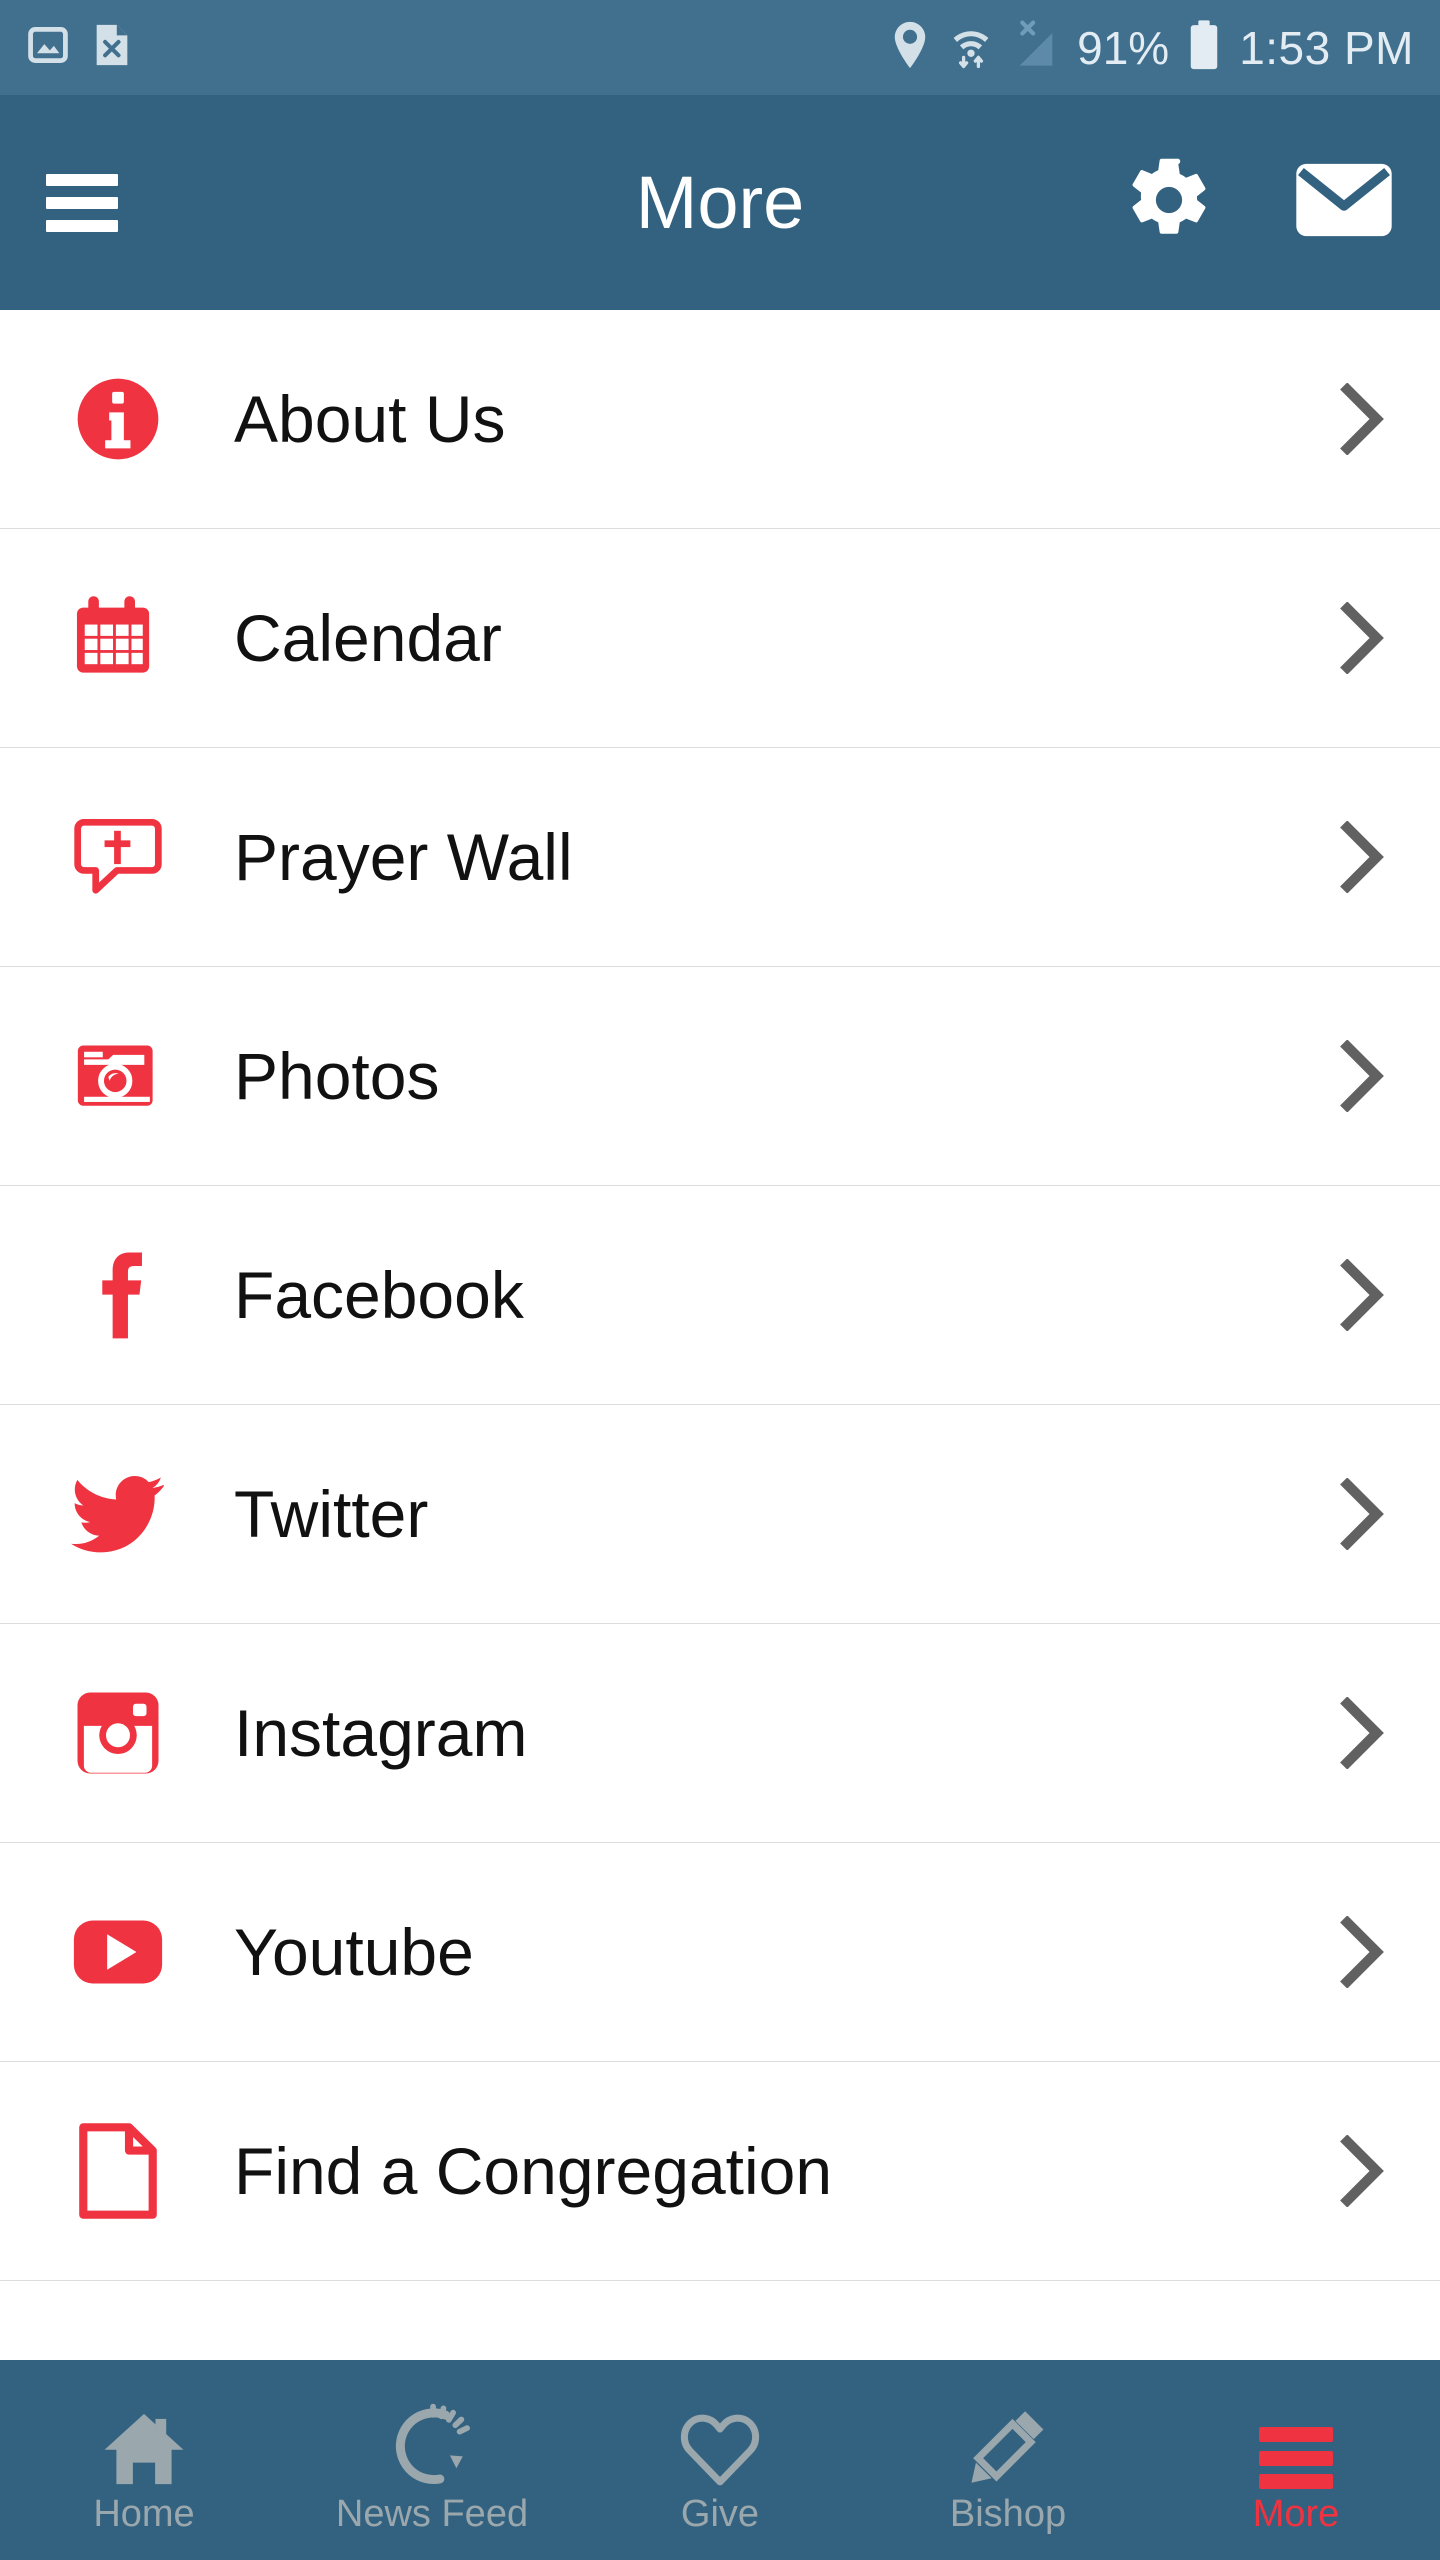  I want to click on menu-item-label: Twitter, so click(331, 1514).